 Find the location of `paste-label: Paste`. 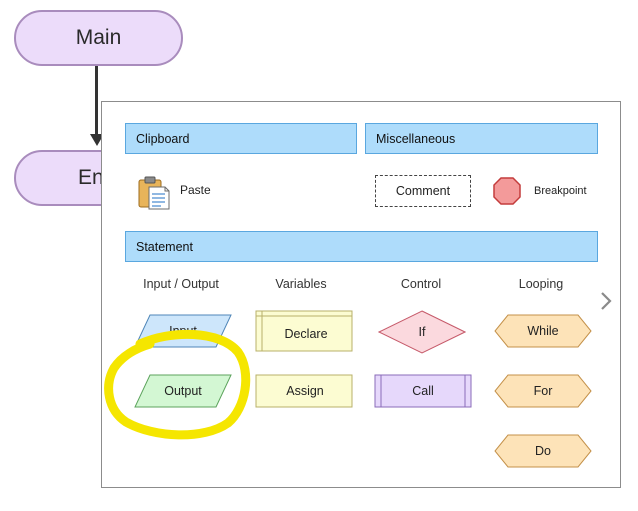

paste-label: Paste is located at coordinates (195, 190).